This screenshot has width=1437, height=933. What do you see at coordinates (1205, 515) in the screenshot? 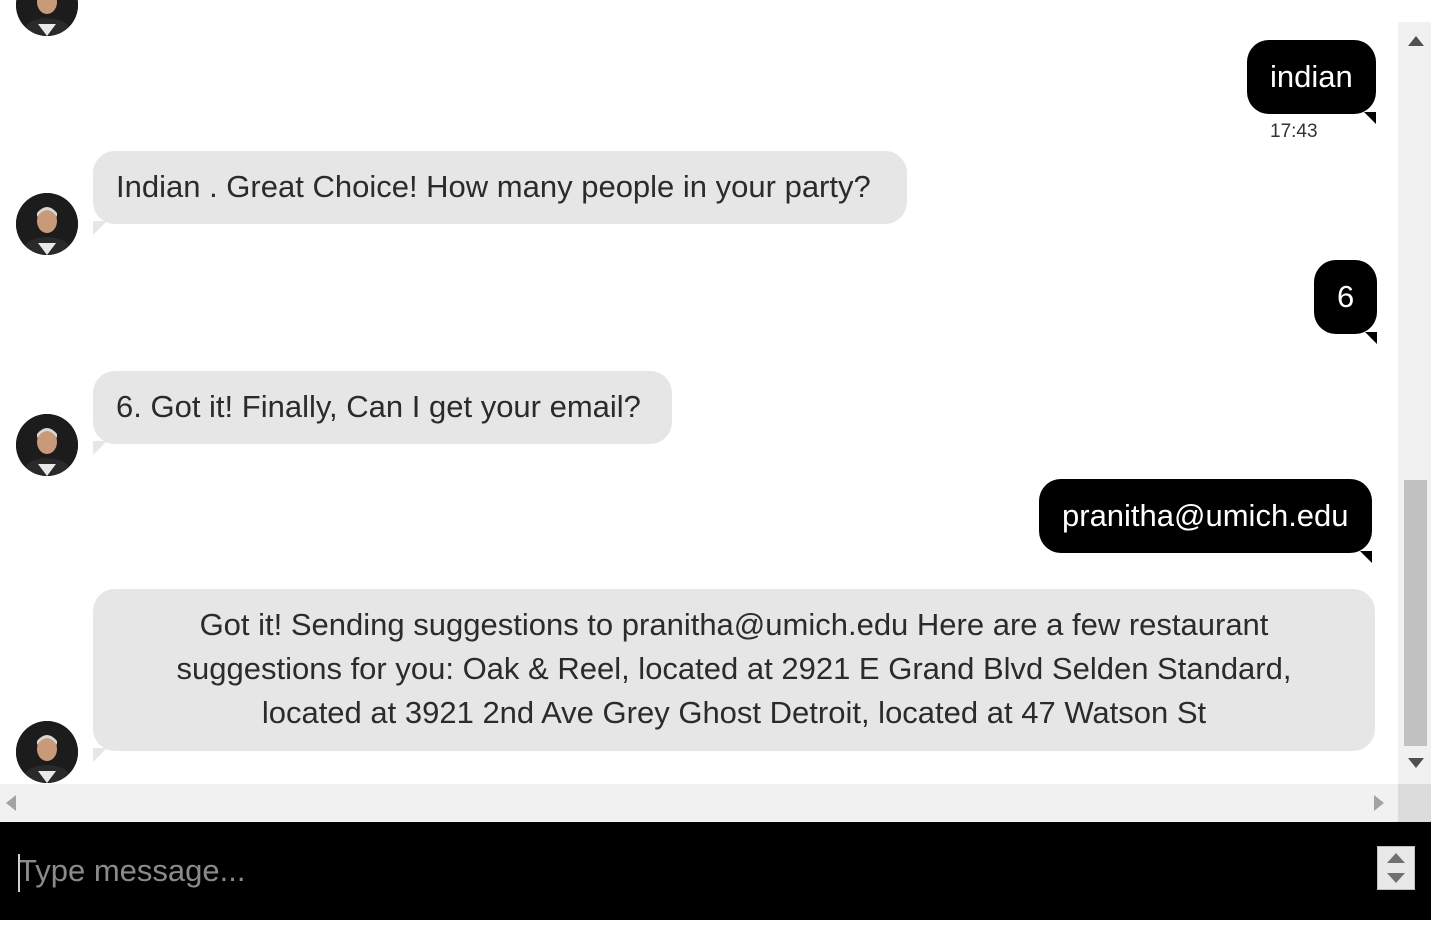
I see `message-text: pranitha@umich.edu` at bounding box center [1205, 515].